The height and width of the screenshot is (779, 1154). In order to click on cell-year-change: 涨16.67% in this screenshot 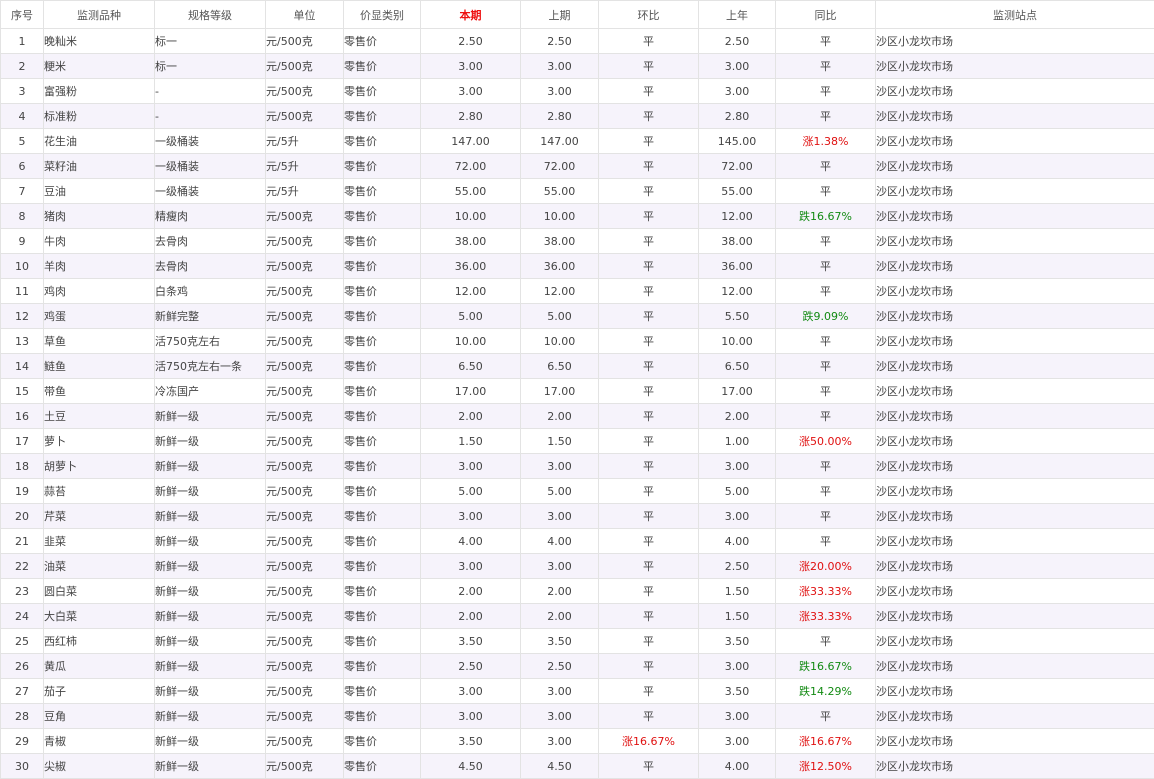, I will do `click(825, 741)`.